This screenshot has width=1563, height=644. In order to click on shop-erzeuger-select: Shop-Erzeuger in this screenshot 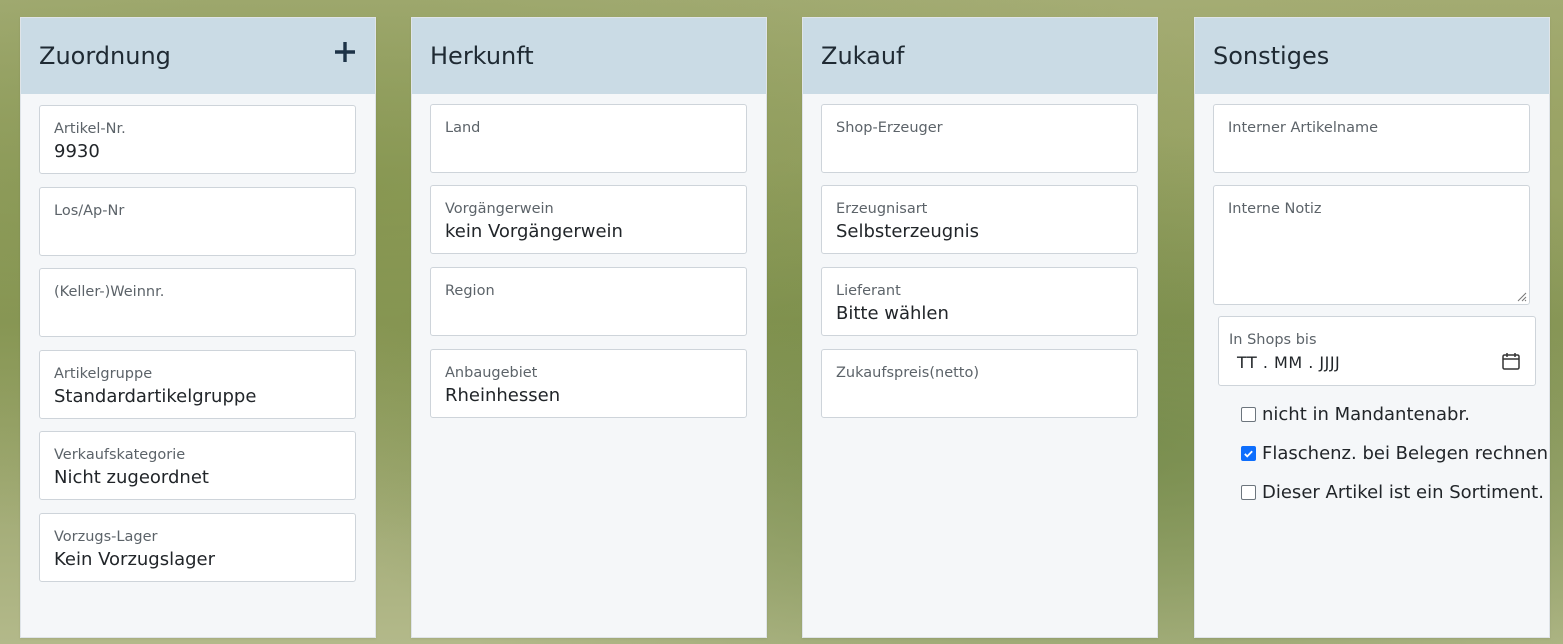, I will do `click(979, 138)`.